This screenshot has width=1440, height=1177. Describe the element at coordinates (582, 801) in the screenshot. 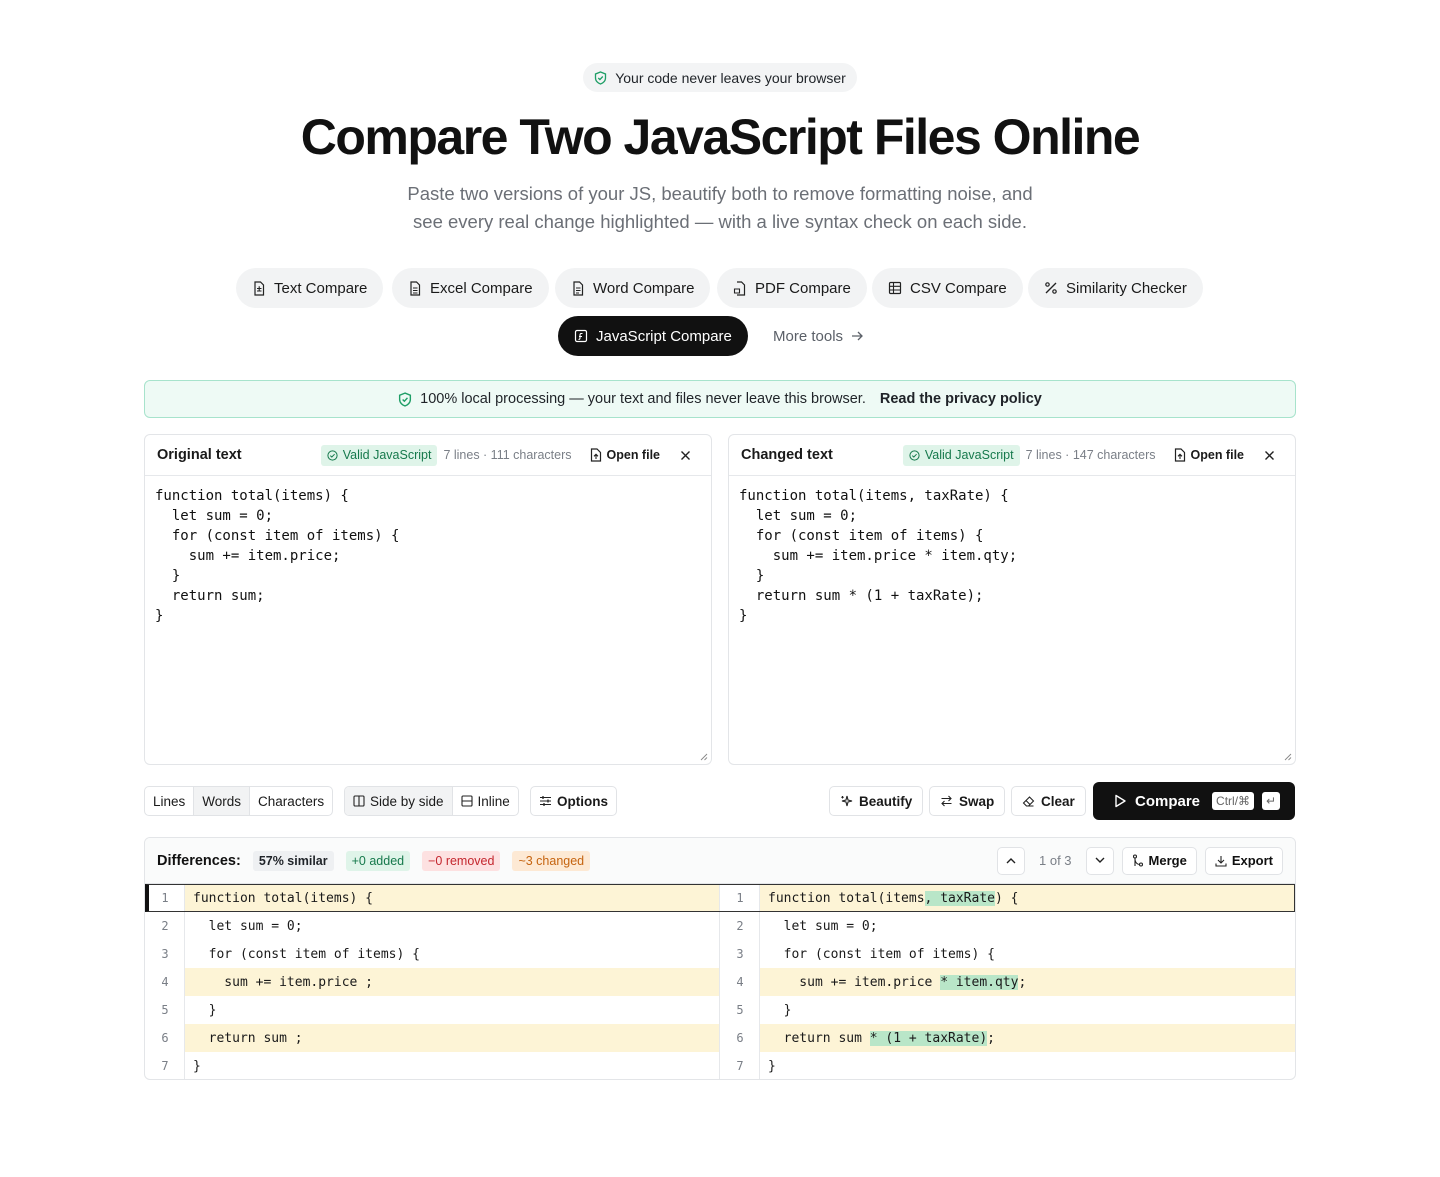

I see `options-label: Options` at that location.